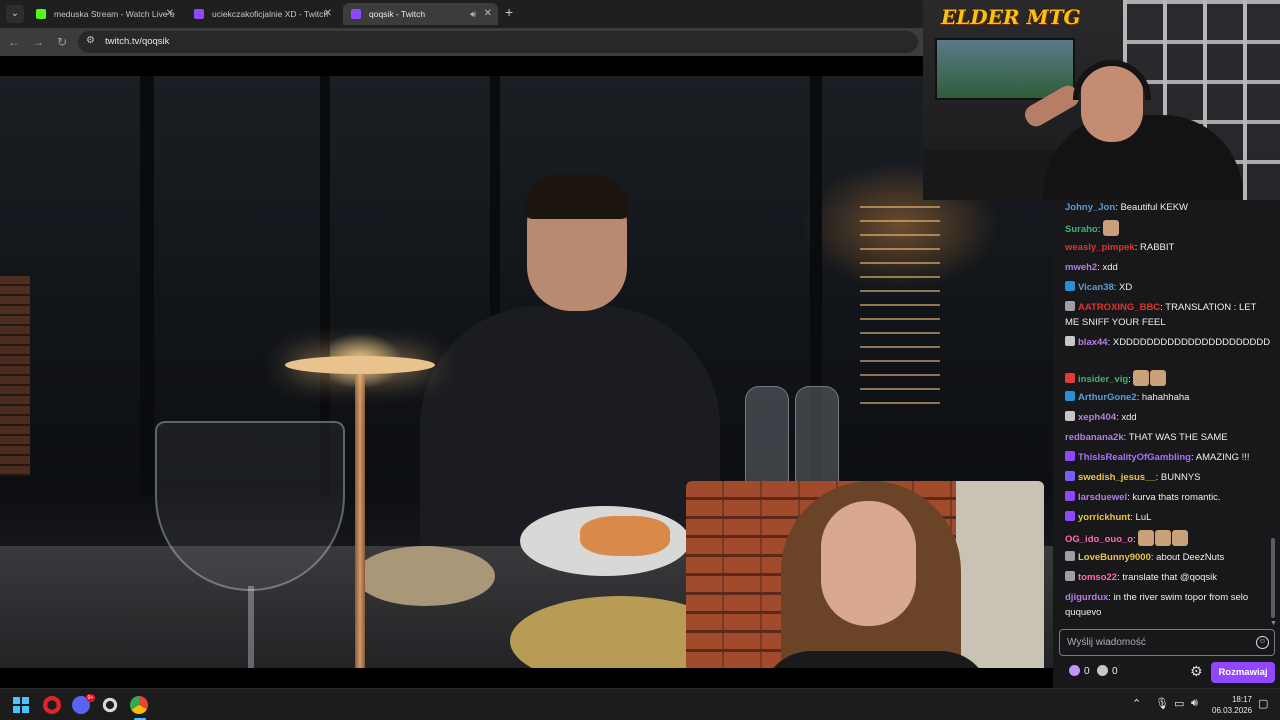  I want to click on chat-username: blax44, so click(1093, 342).